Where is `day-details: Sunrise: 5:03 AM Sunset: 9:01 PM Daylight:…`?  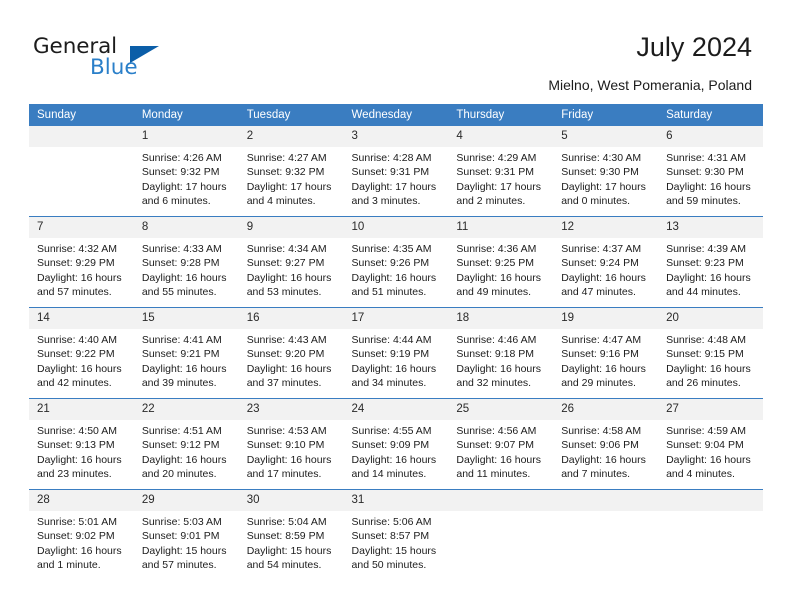
day-details: Sunrise: 5:03 AM Sunset: 9:01 PM Daylight:… is located at coordinates (186, 541).